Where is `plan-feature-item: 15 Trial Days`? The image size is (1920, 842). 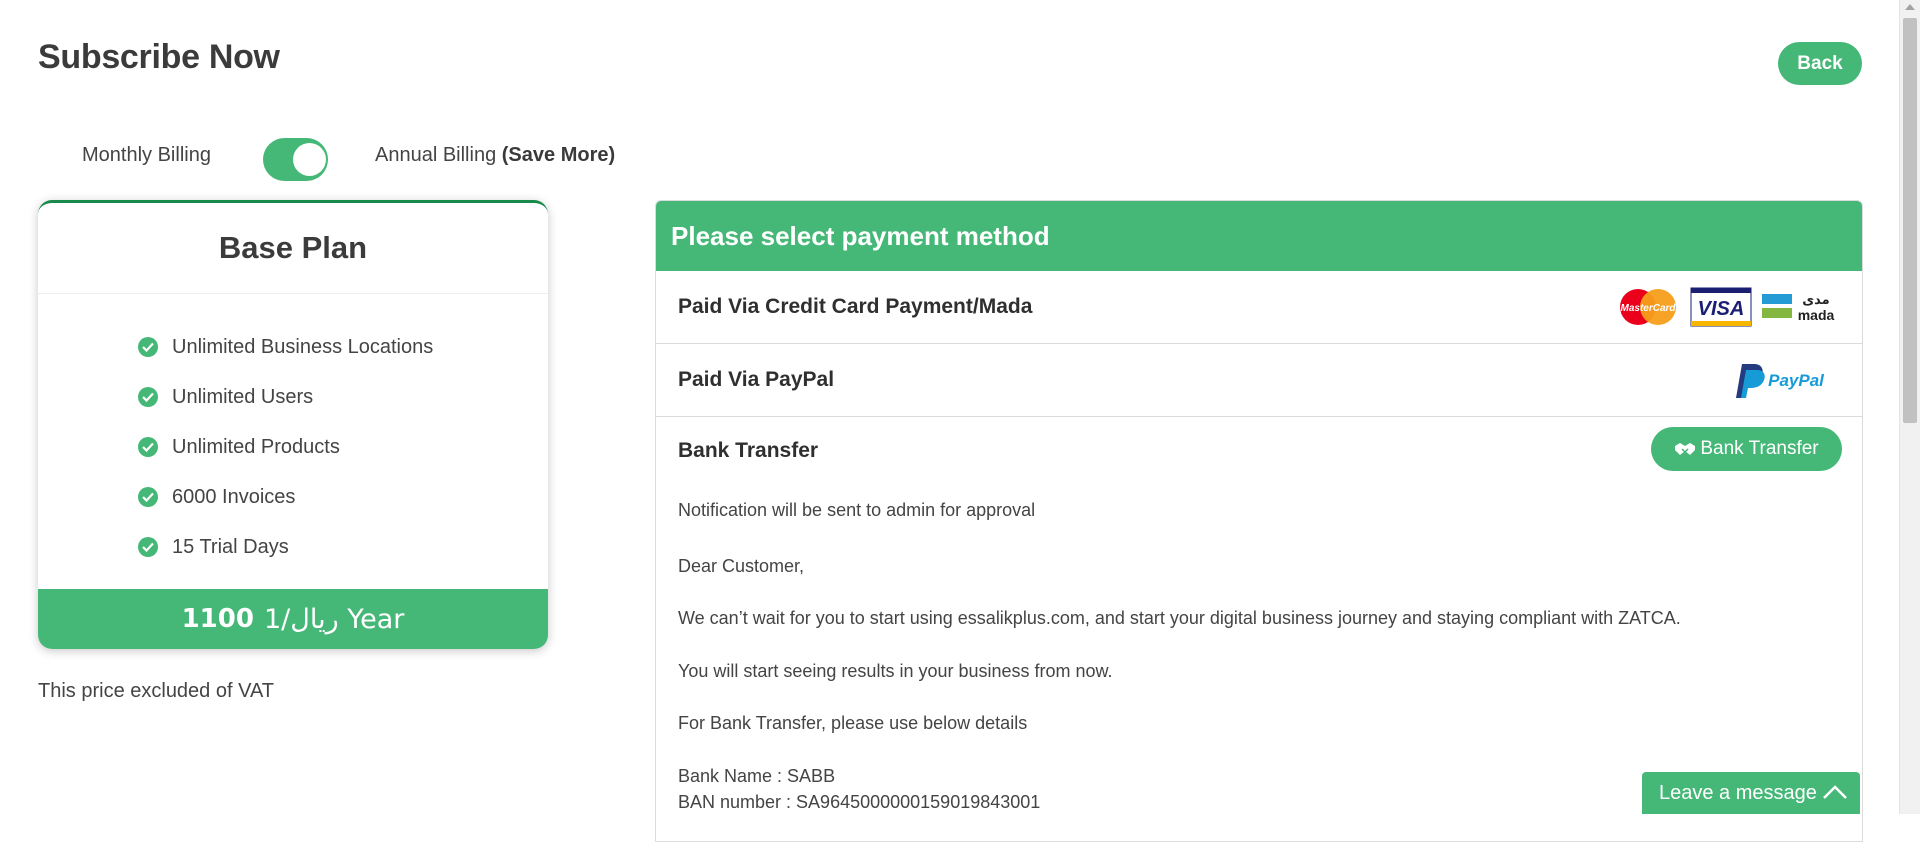 plan-feature-item: 15 Trial Days is located at coordinates (343, 547).